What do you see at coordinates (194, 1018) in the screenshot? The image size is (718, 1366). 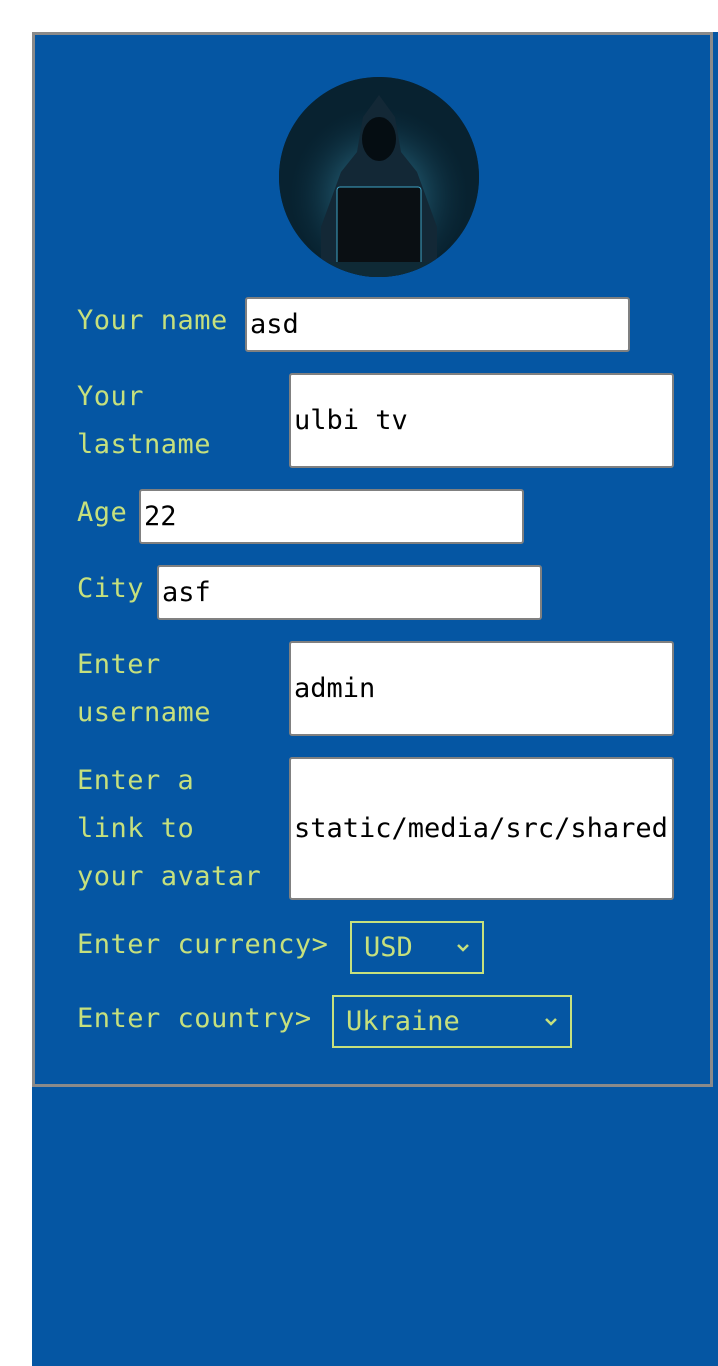 I see `country-label: Enter country>` at bounding box center [194, 1018].